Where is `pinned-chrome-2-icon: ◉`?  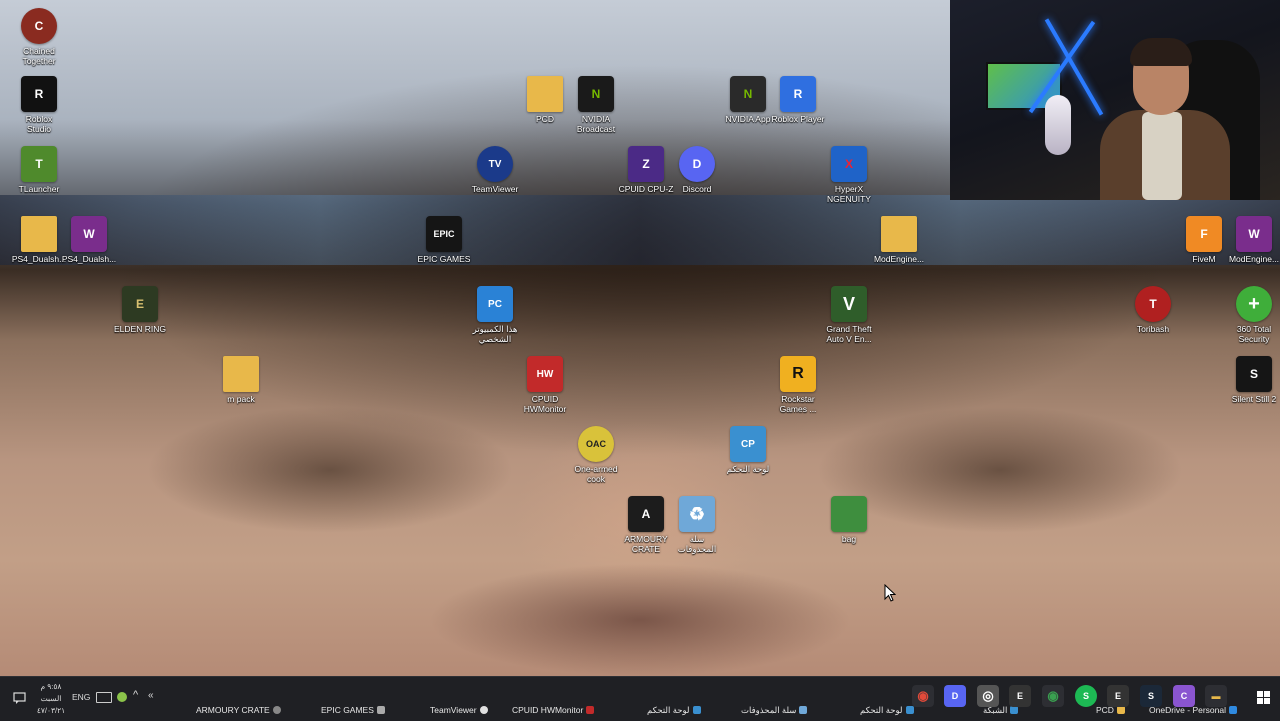
pinned-chrome-2-icon: ◉ is located at coordinates (1053, 696).